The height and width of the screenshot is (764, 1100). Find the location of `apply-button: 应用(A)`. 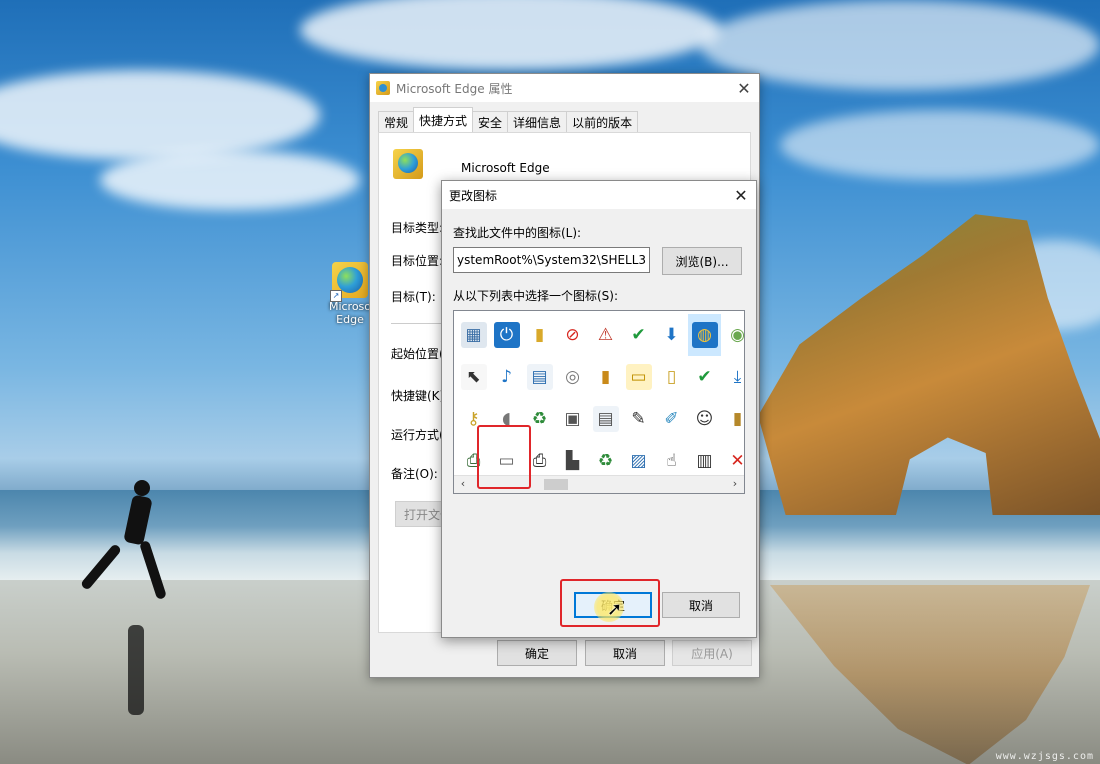

apply-button: 应用(A) is located at coordinates (712, 653).